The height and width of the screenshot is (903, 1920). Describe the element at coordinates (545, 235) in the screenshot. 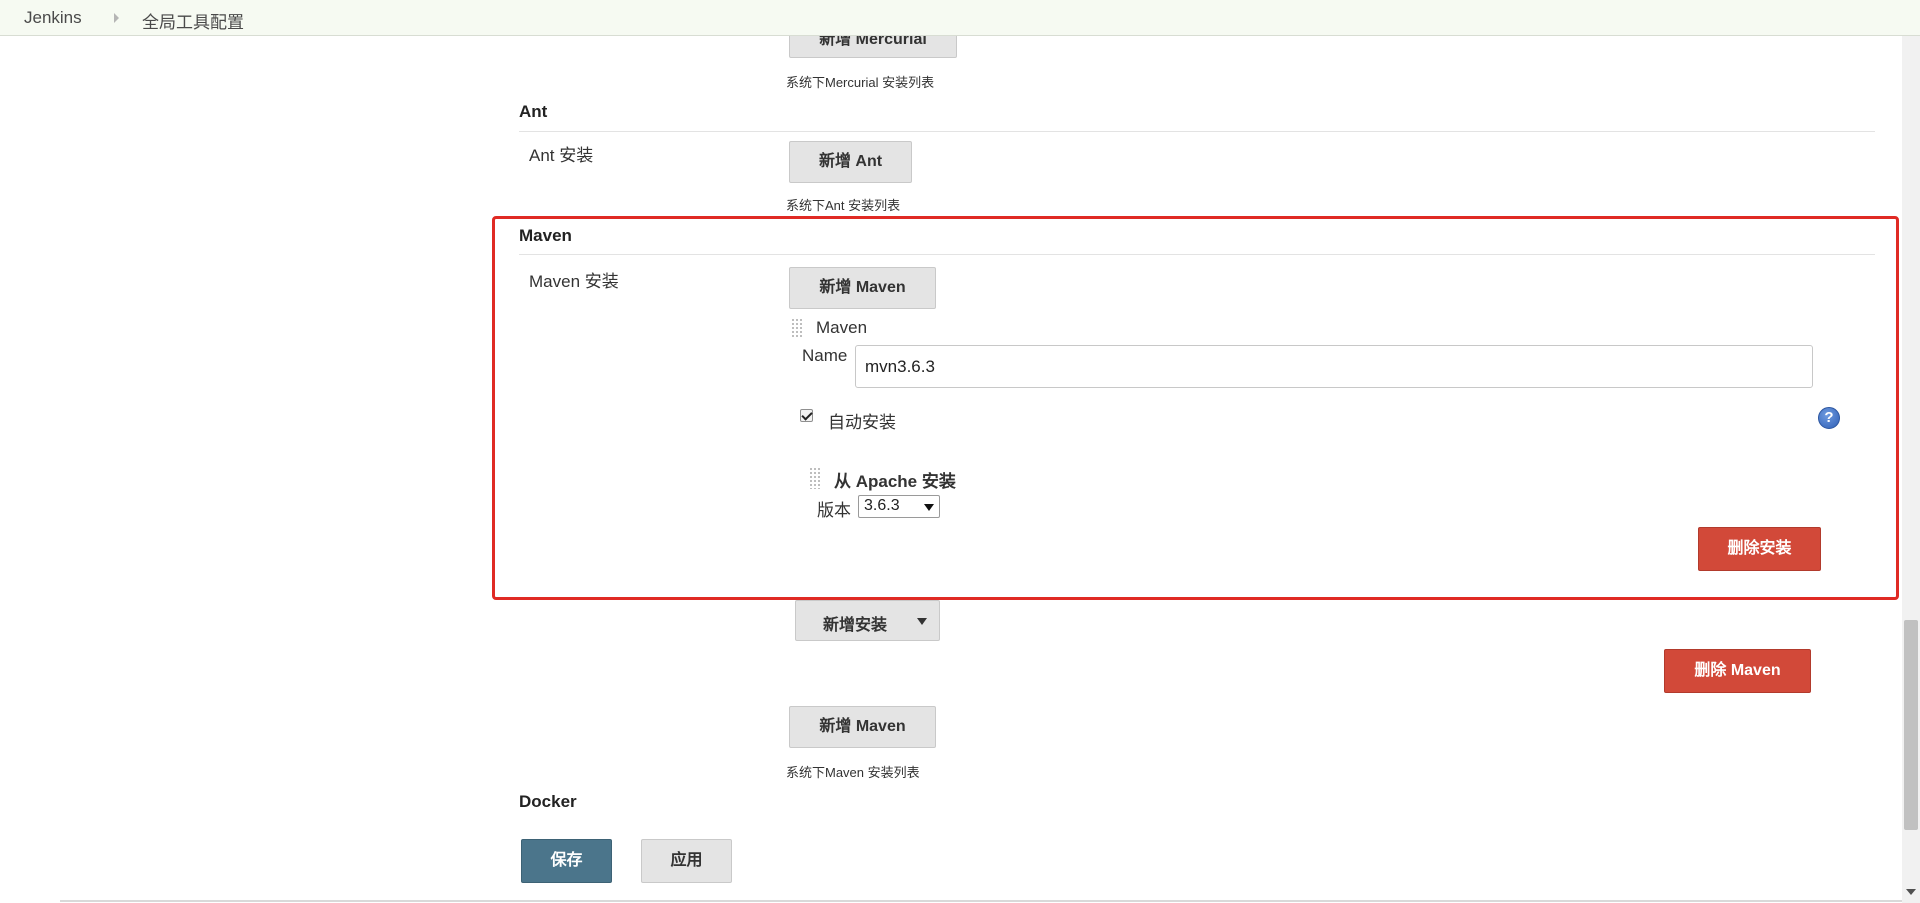

I see `maven-section-title: Maven` at that location.